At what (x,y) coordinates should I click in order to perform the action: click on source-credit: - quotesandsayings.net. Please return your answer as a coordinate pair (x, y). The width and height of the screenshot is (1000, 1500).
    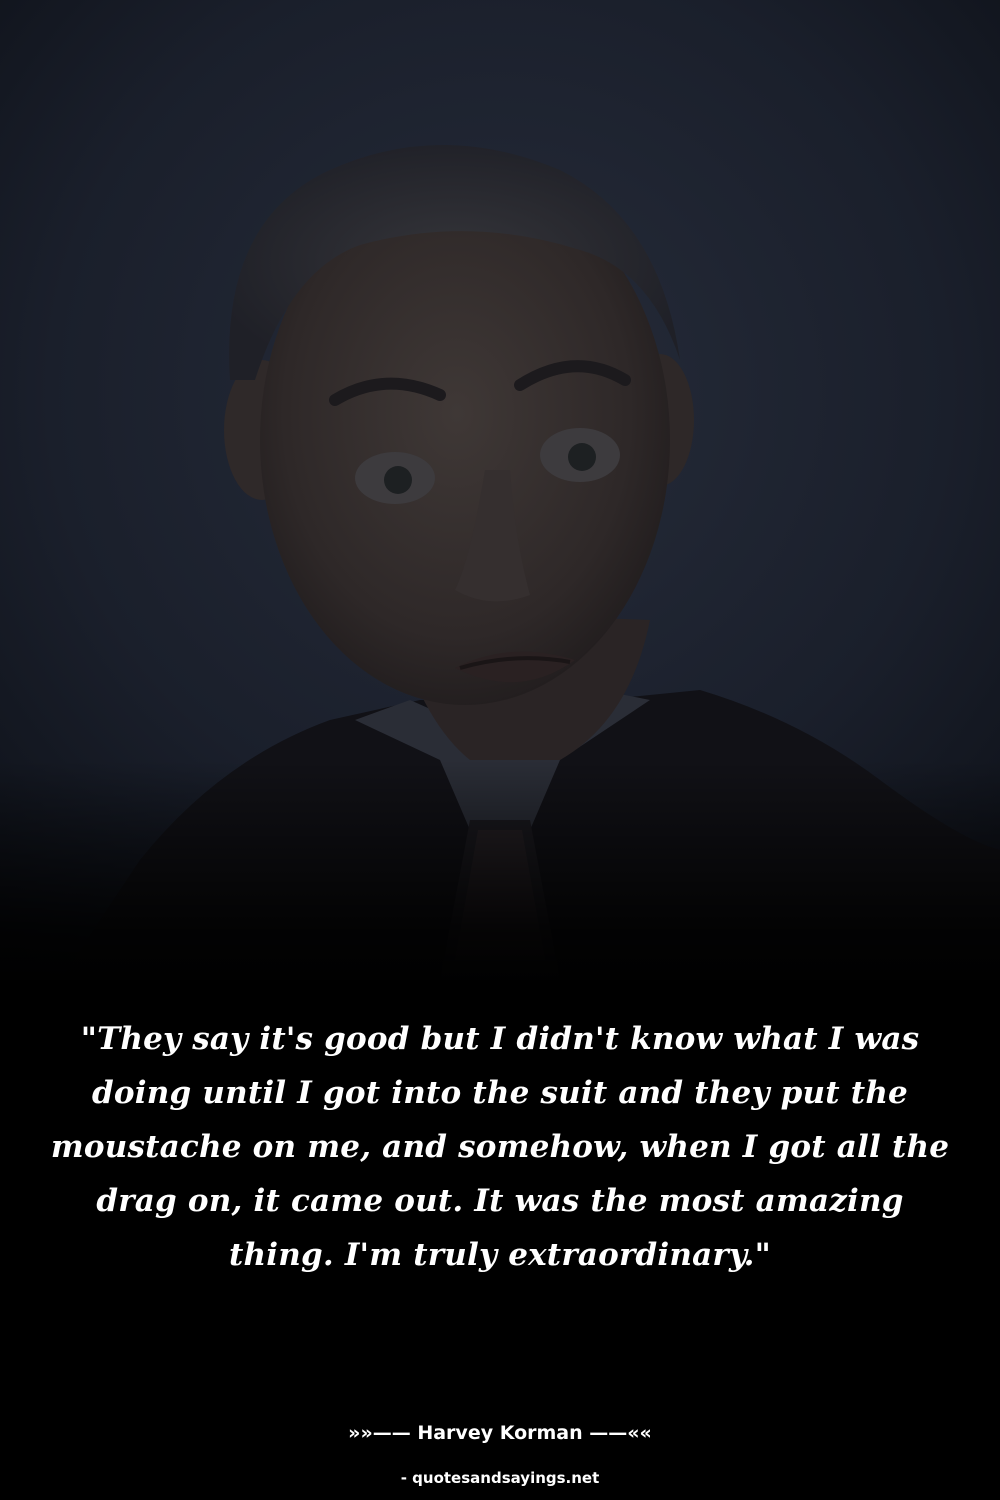
    Looking at the image, I should click on (500, 1478).